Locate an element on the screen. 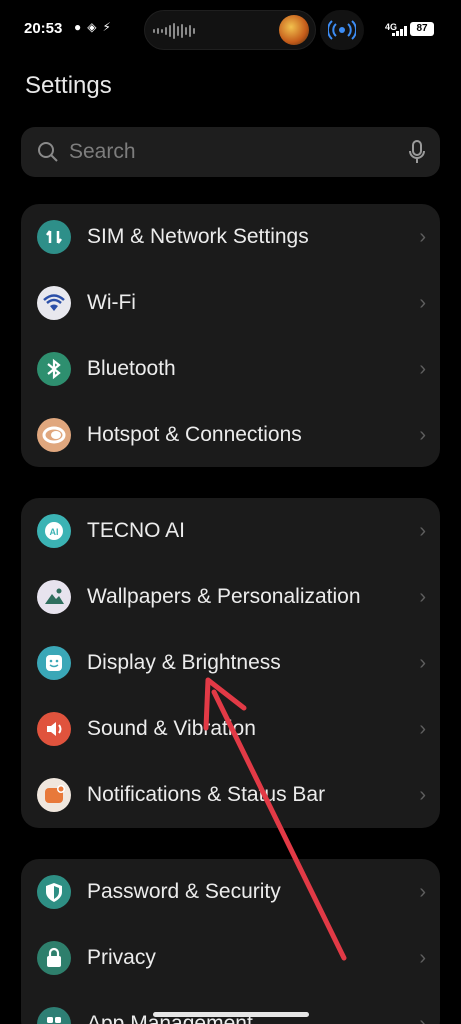 The width and height of the screenshot is (461, 1024). settings-item-app-management: App Management › is located at coordinates (230, 1007).